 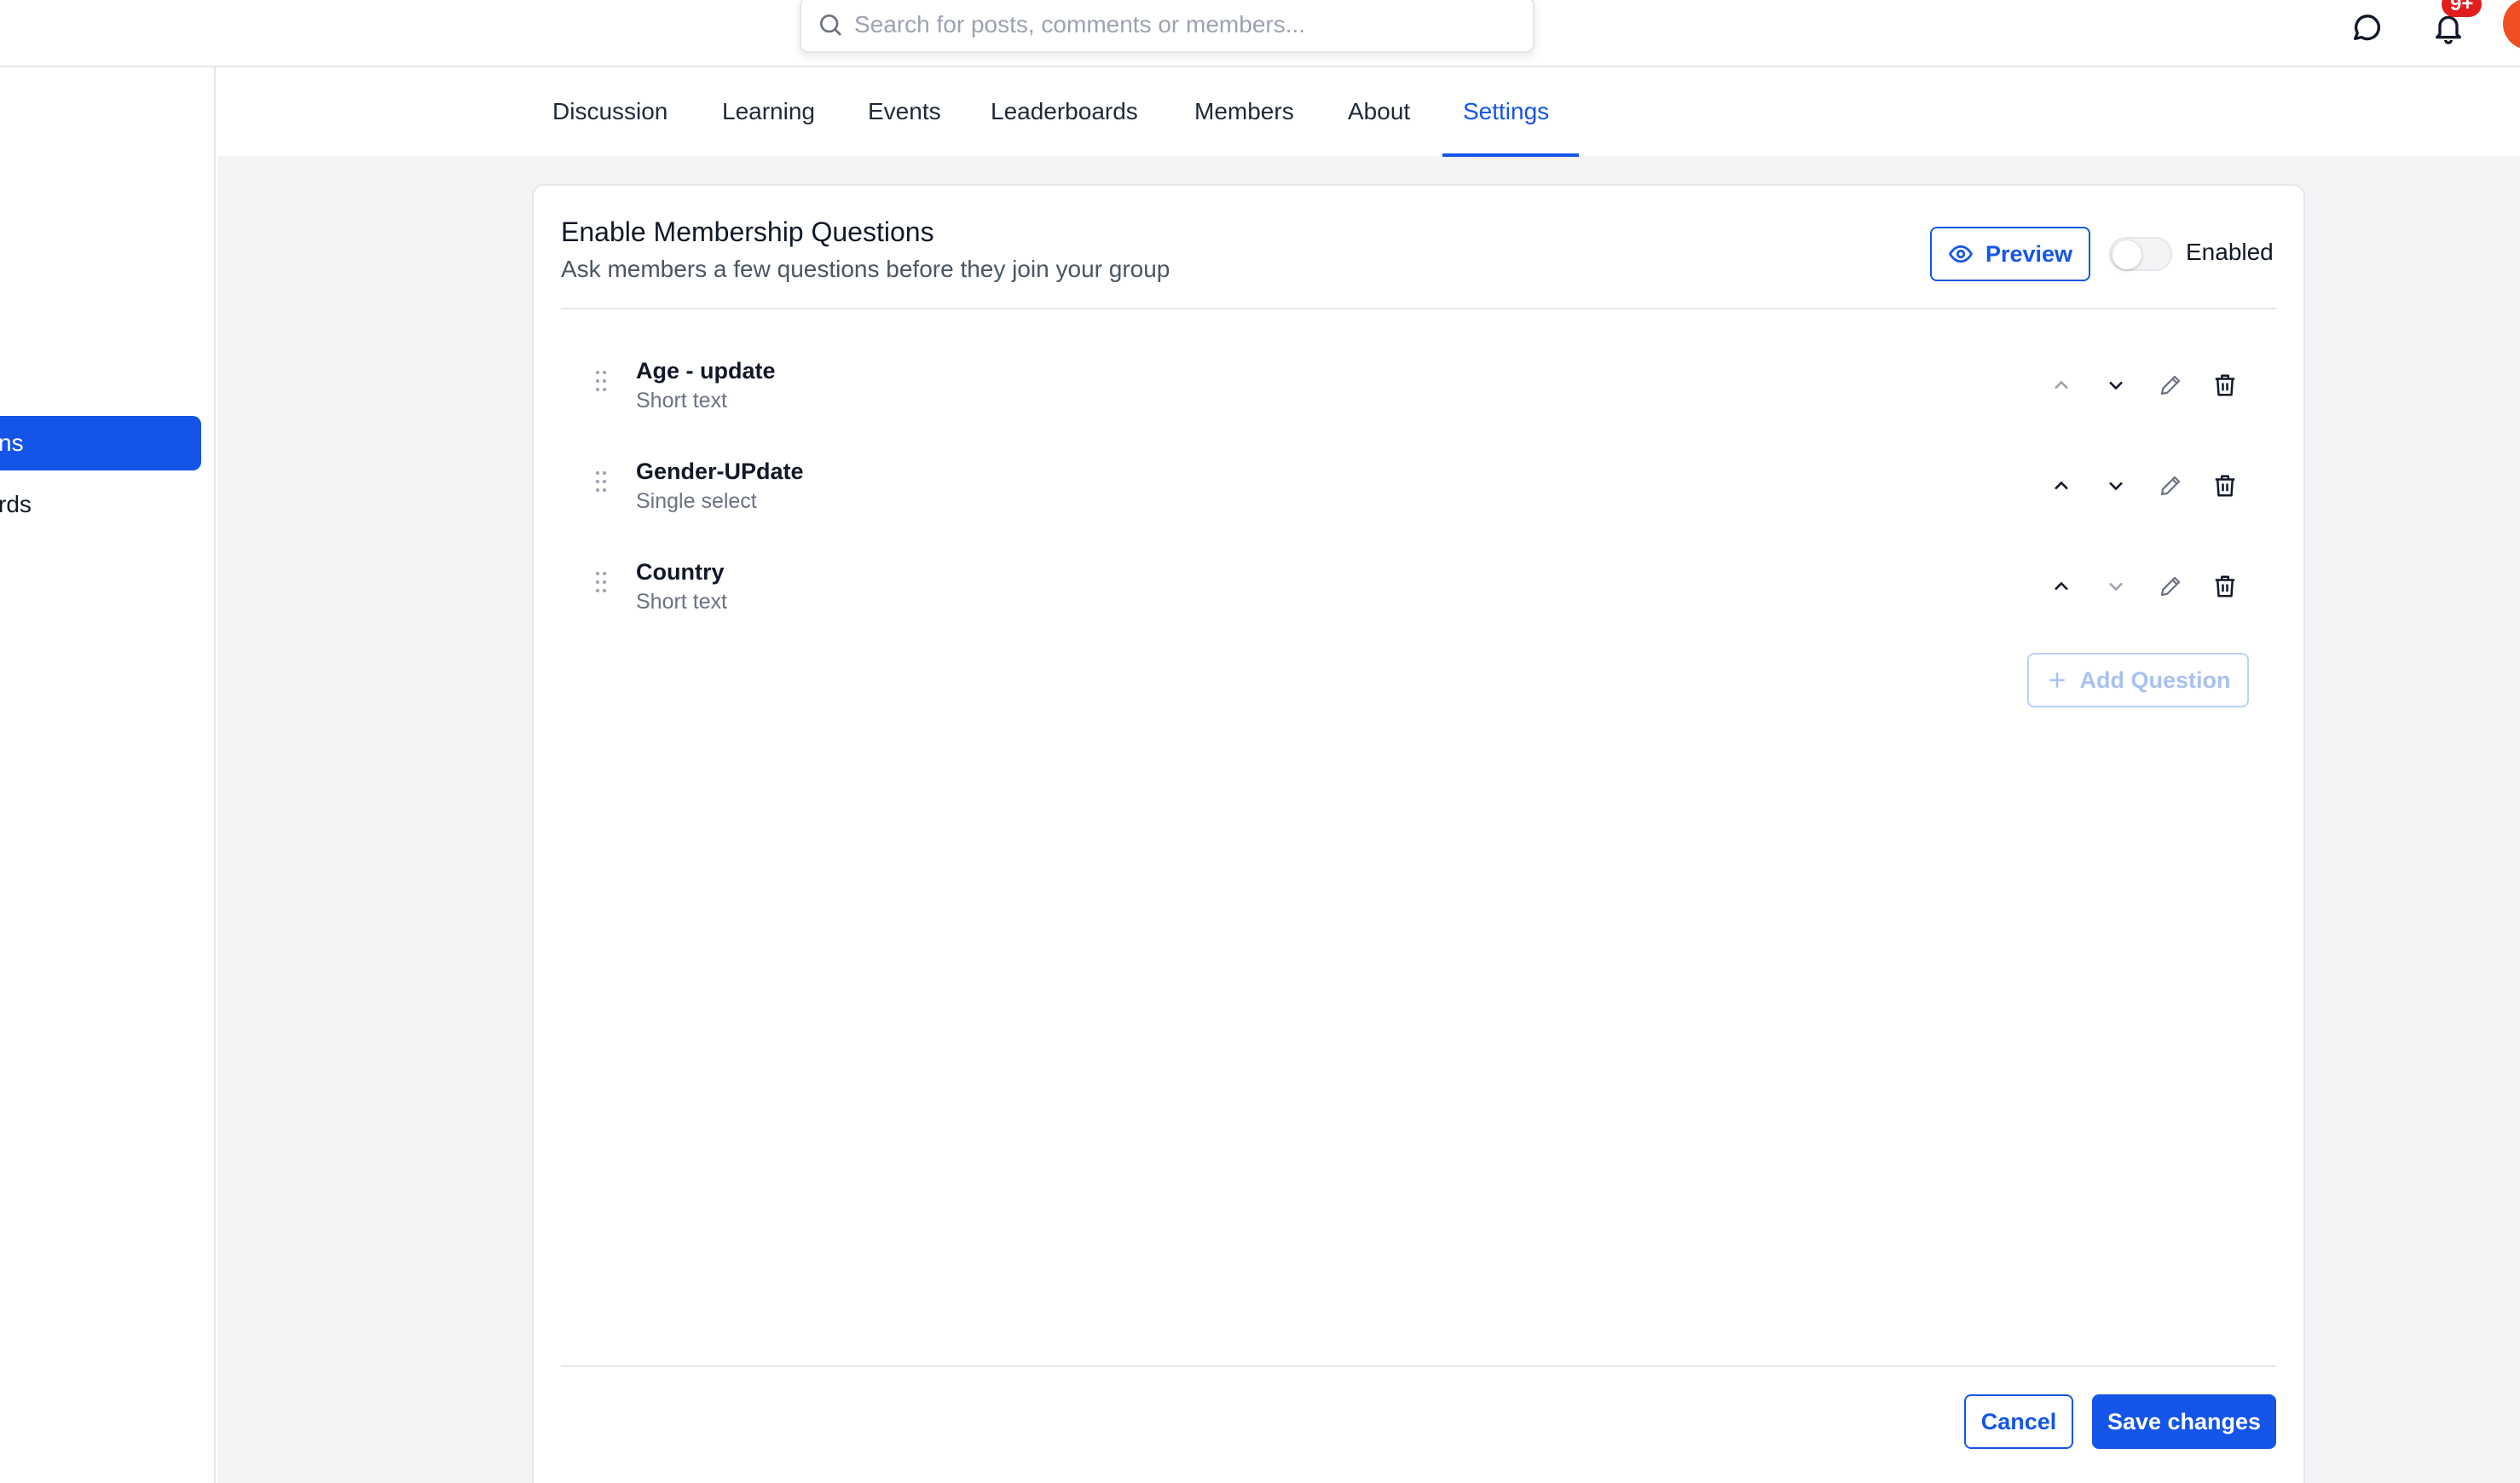 I want to click on add-question-label: Add Question, so click(x=2155, y=679).